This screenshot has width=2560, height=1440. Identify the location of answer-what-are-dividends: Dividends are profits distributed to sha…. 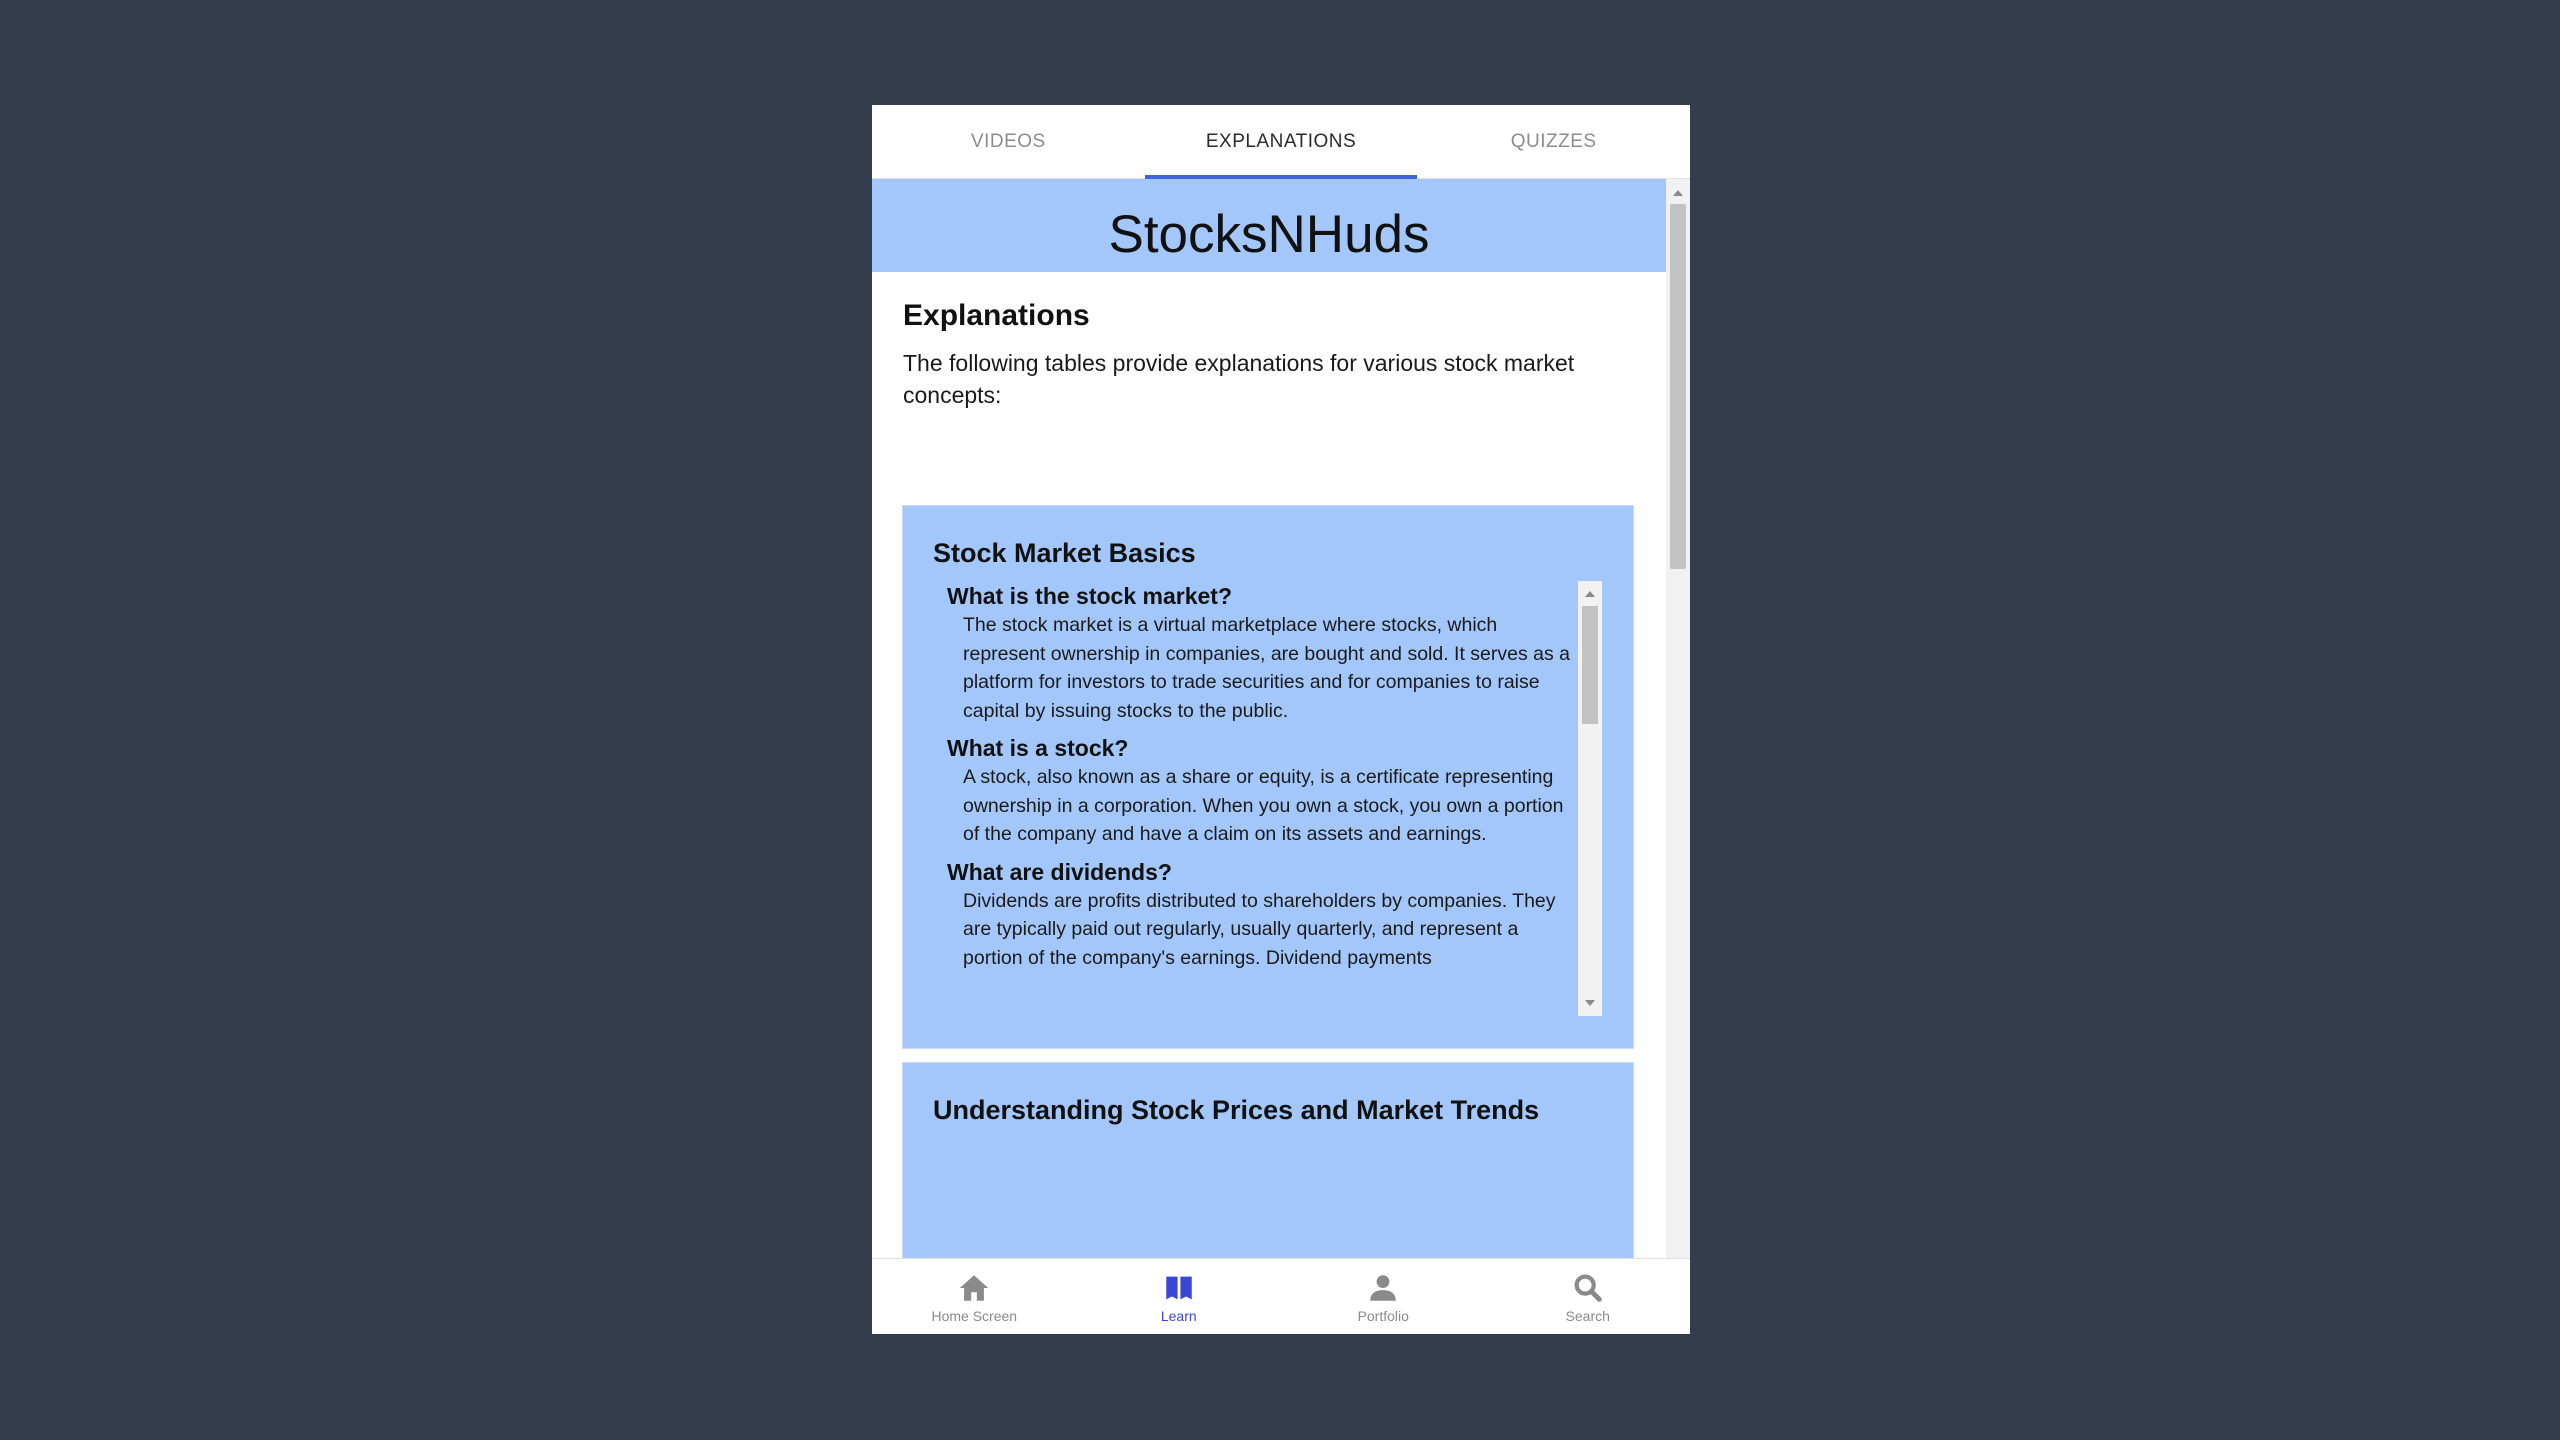
(1259, 929).